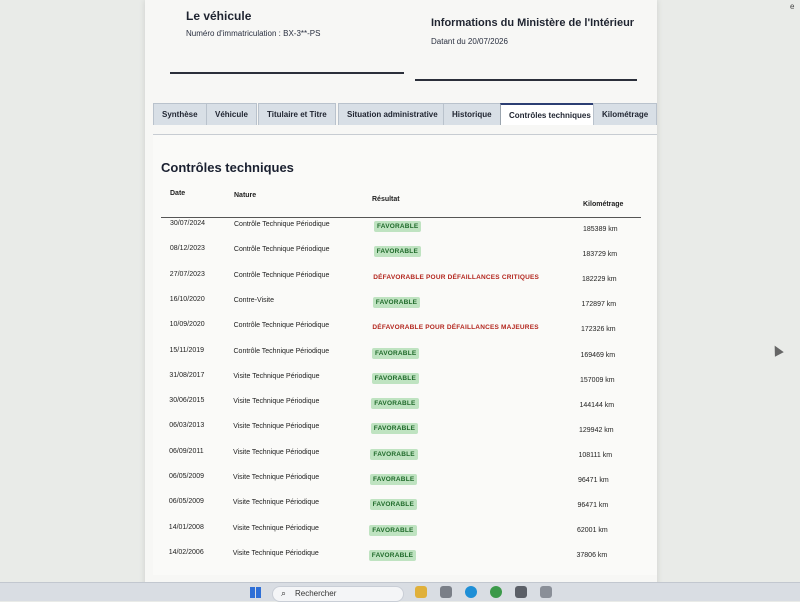  Describe the element at coordinates (178, 193) in the screenshot. I see `col-header-date: Date` at that location.